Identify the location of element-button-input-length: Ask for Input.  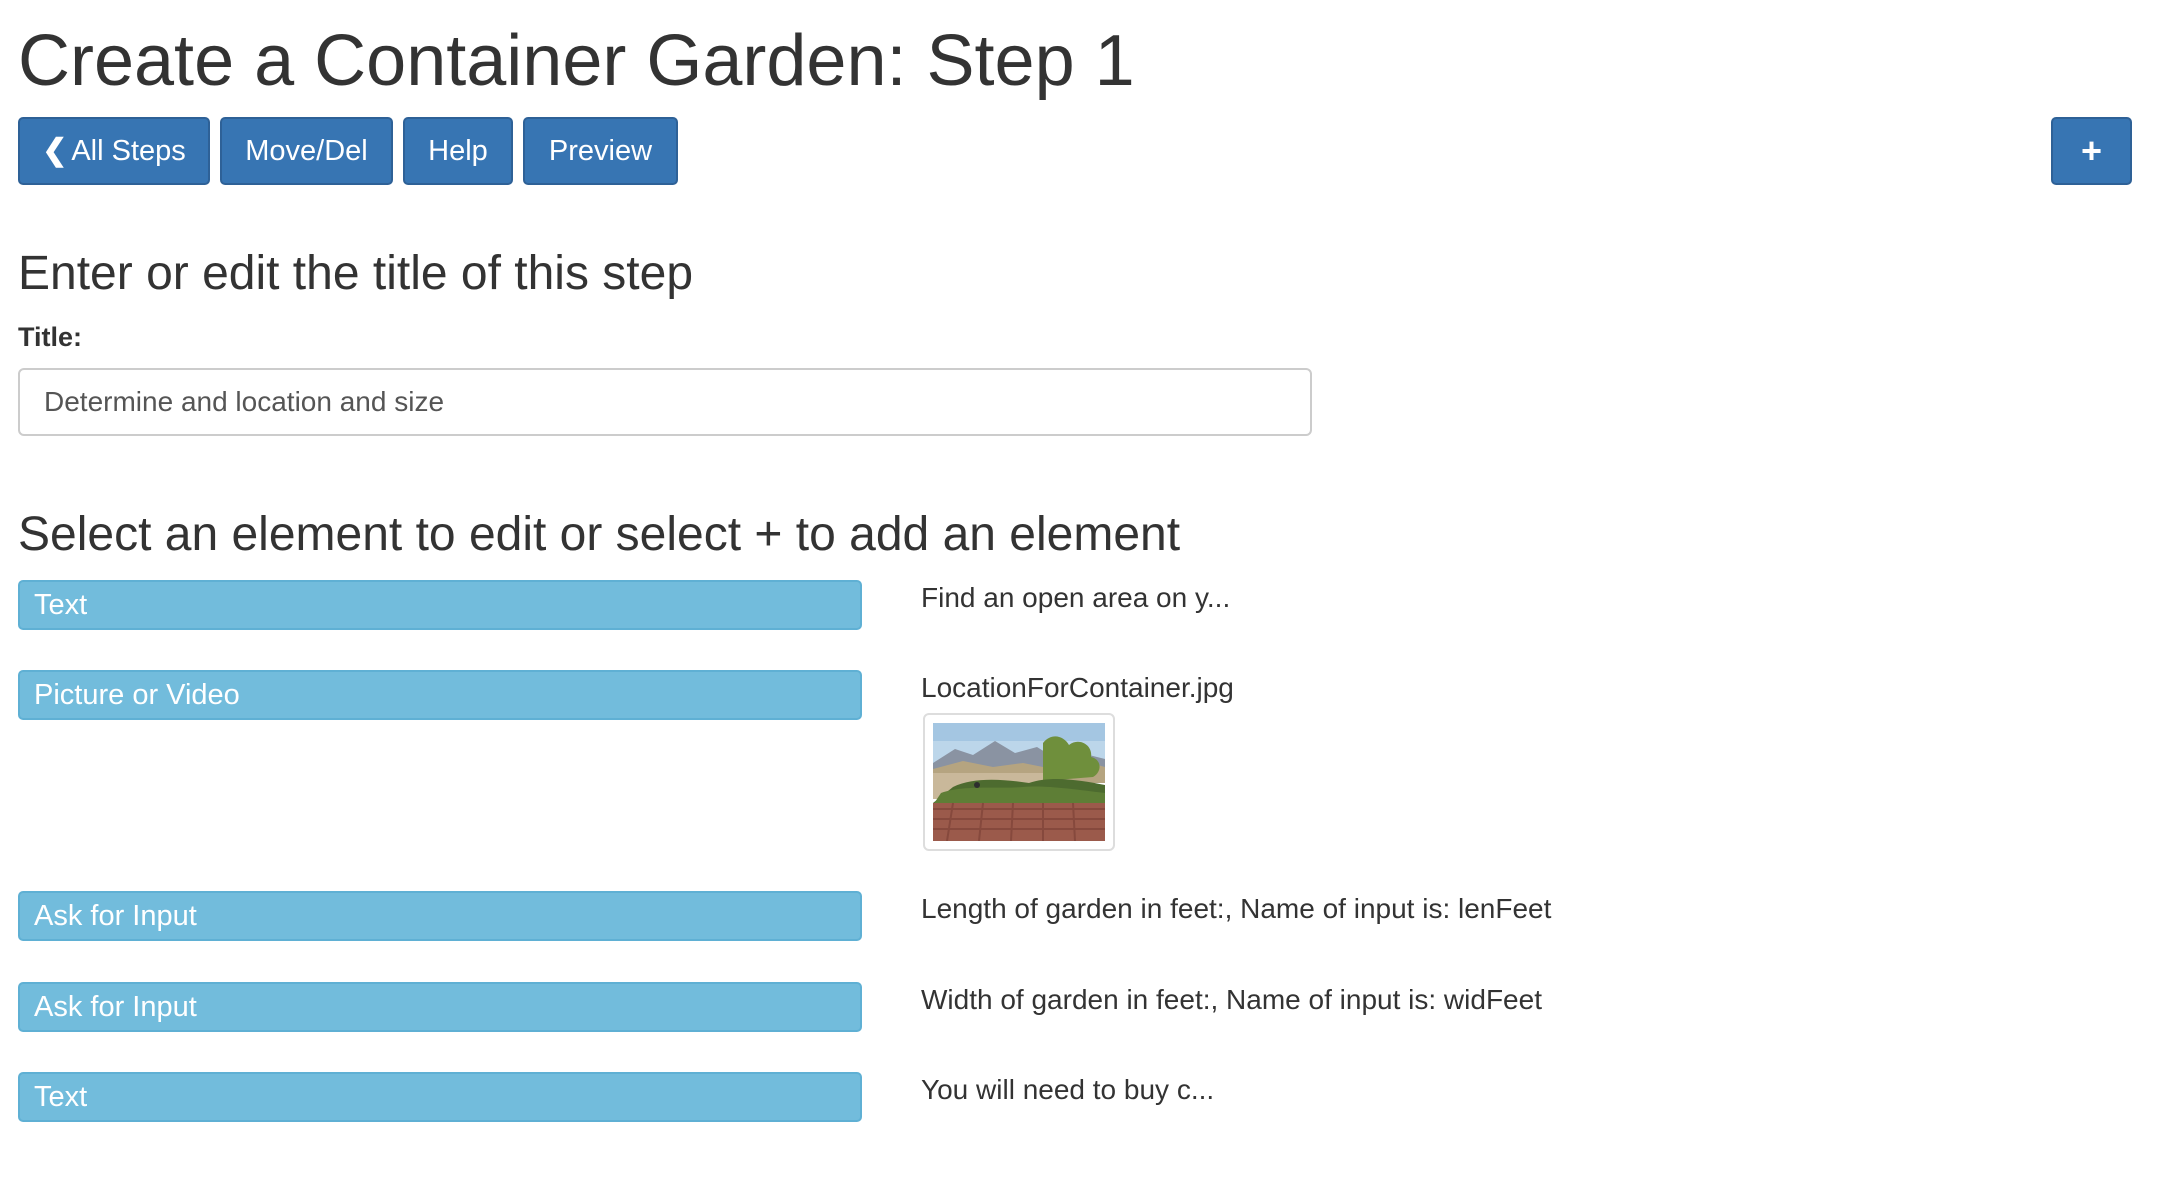
(440, 916).